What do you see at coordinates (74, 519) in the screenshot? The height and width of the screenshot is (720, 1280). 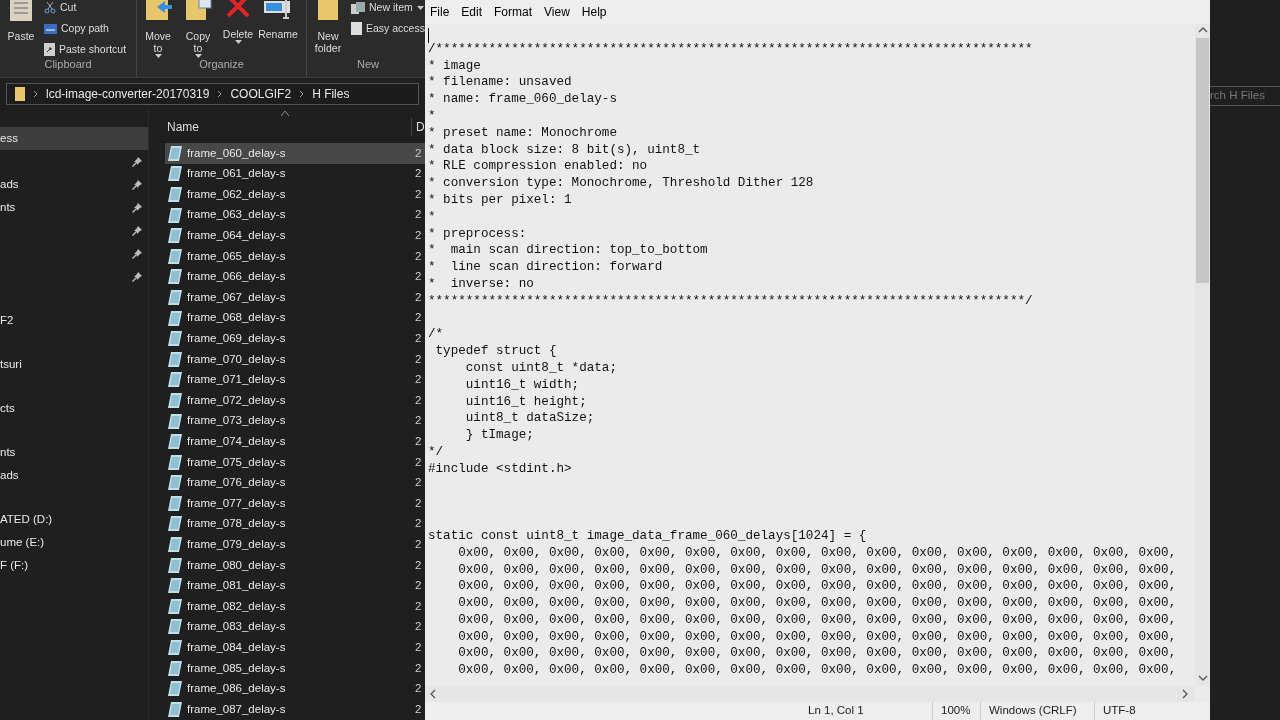 I see `nav-item: ATED (D:)` at bounding box center [74, 519].